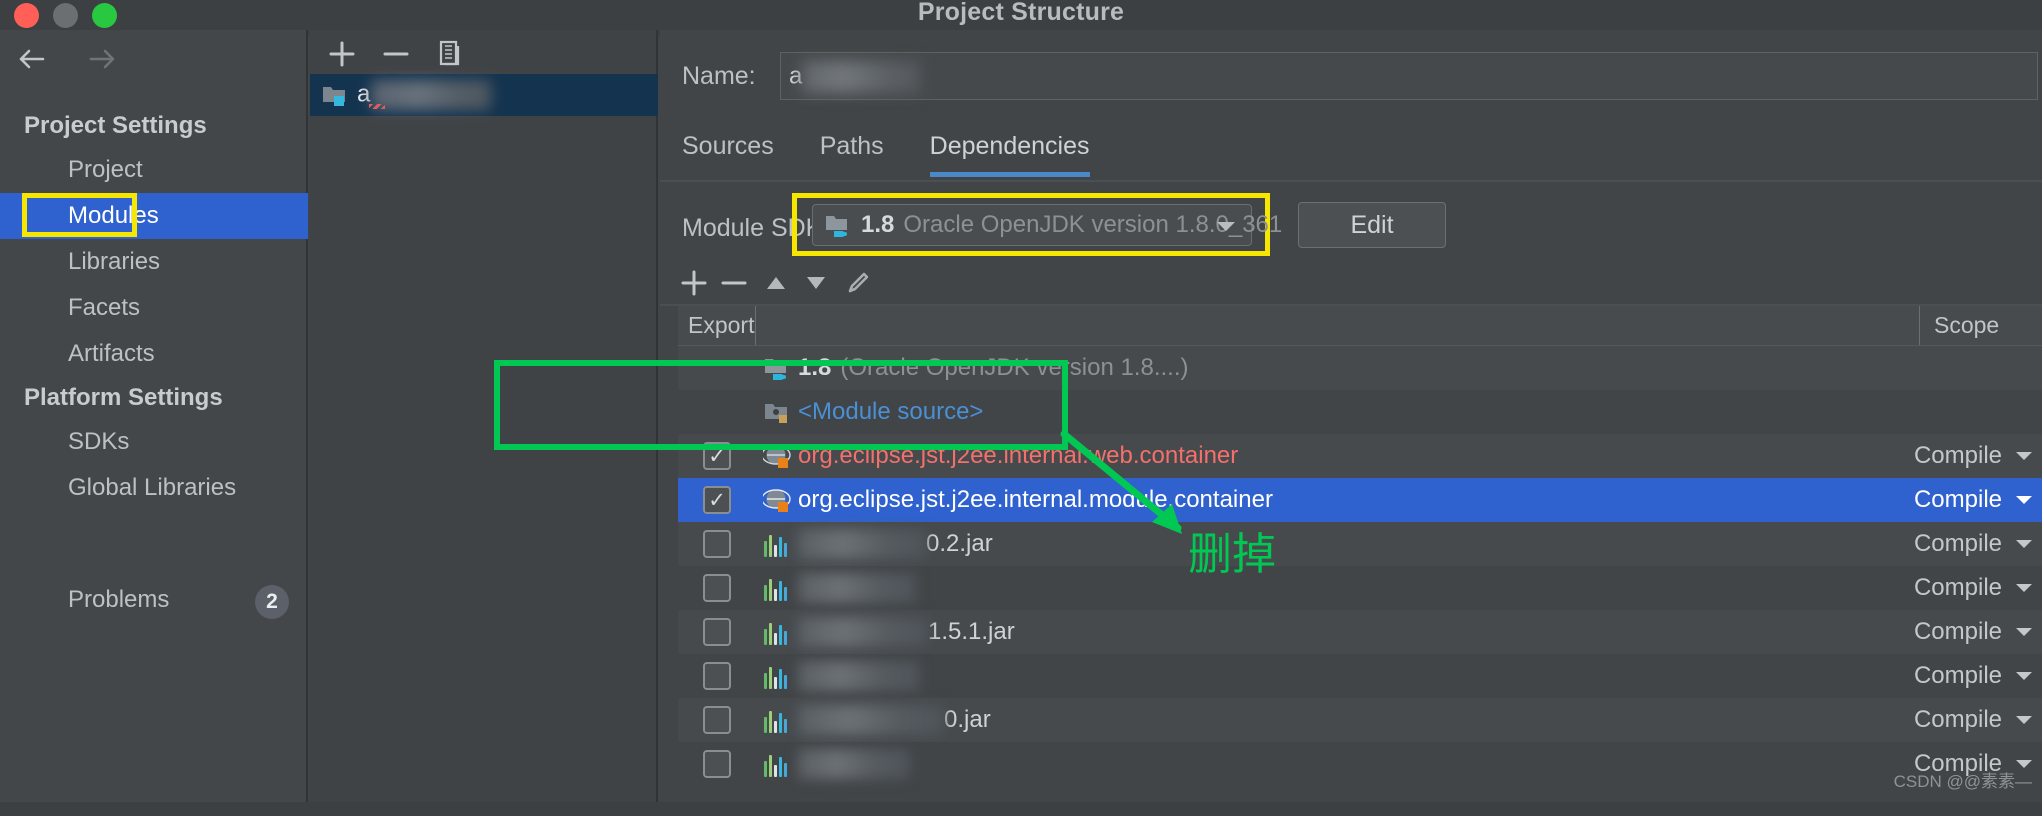 The width and height of the screenshot is (2042, 816). I want to click on column-header-export: Export, so click(717, 325).